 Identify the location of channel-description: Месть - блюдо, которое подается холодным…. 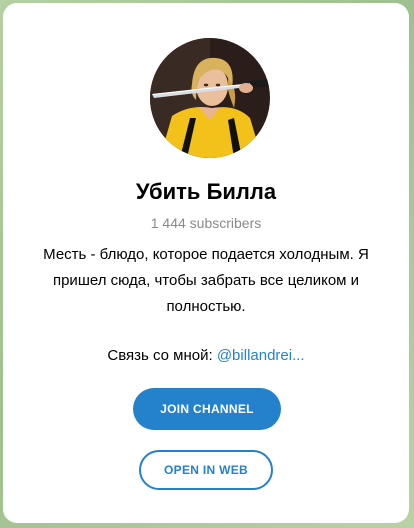
(206, 281).